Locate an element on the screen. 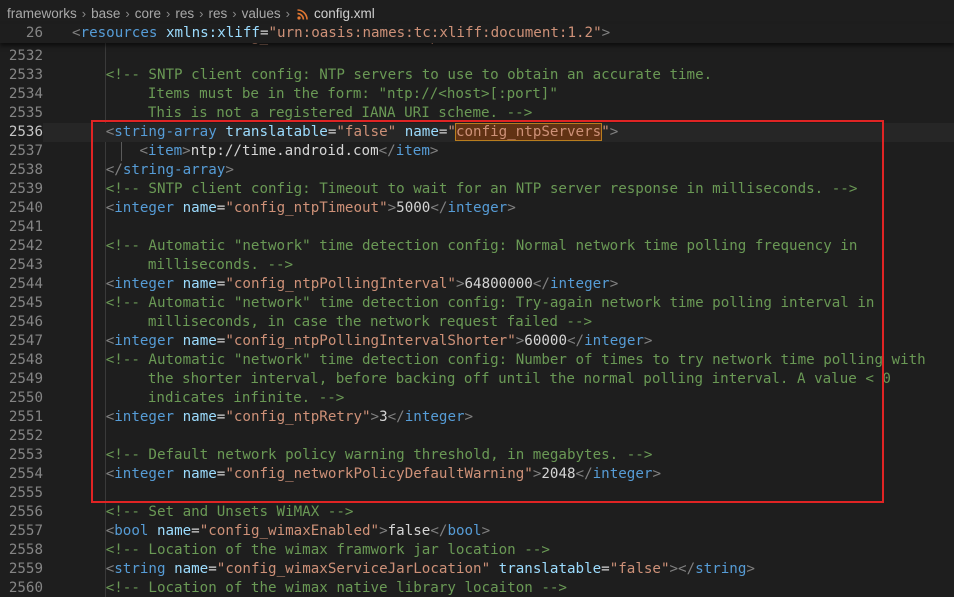 Image resolution: width=954 pixels, height=597 pixels. line-number: 26 is located at coordinates (34, 33).